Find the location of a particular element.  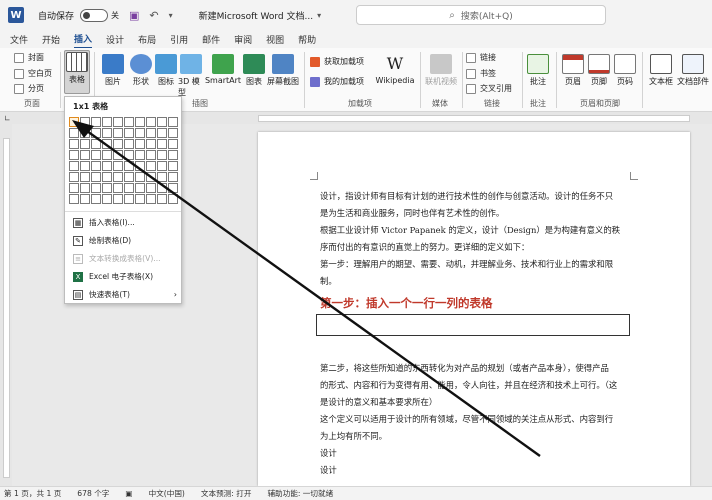

draw-table-item: ✎ 绘制表格(D) is located at coordinates (126, 240).